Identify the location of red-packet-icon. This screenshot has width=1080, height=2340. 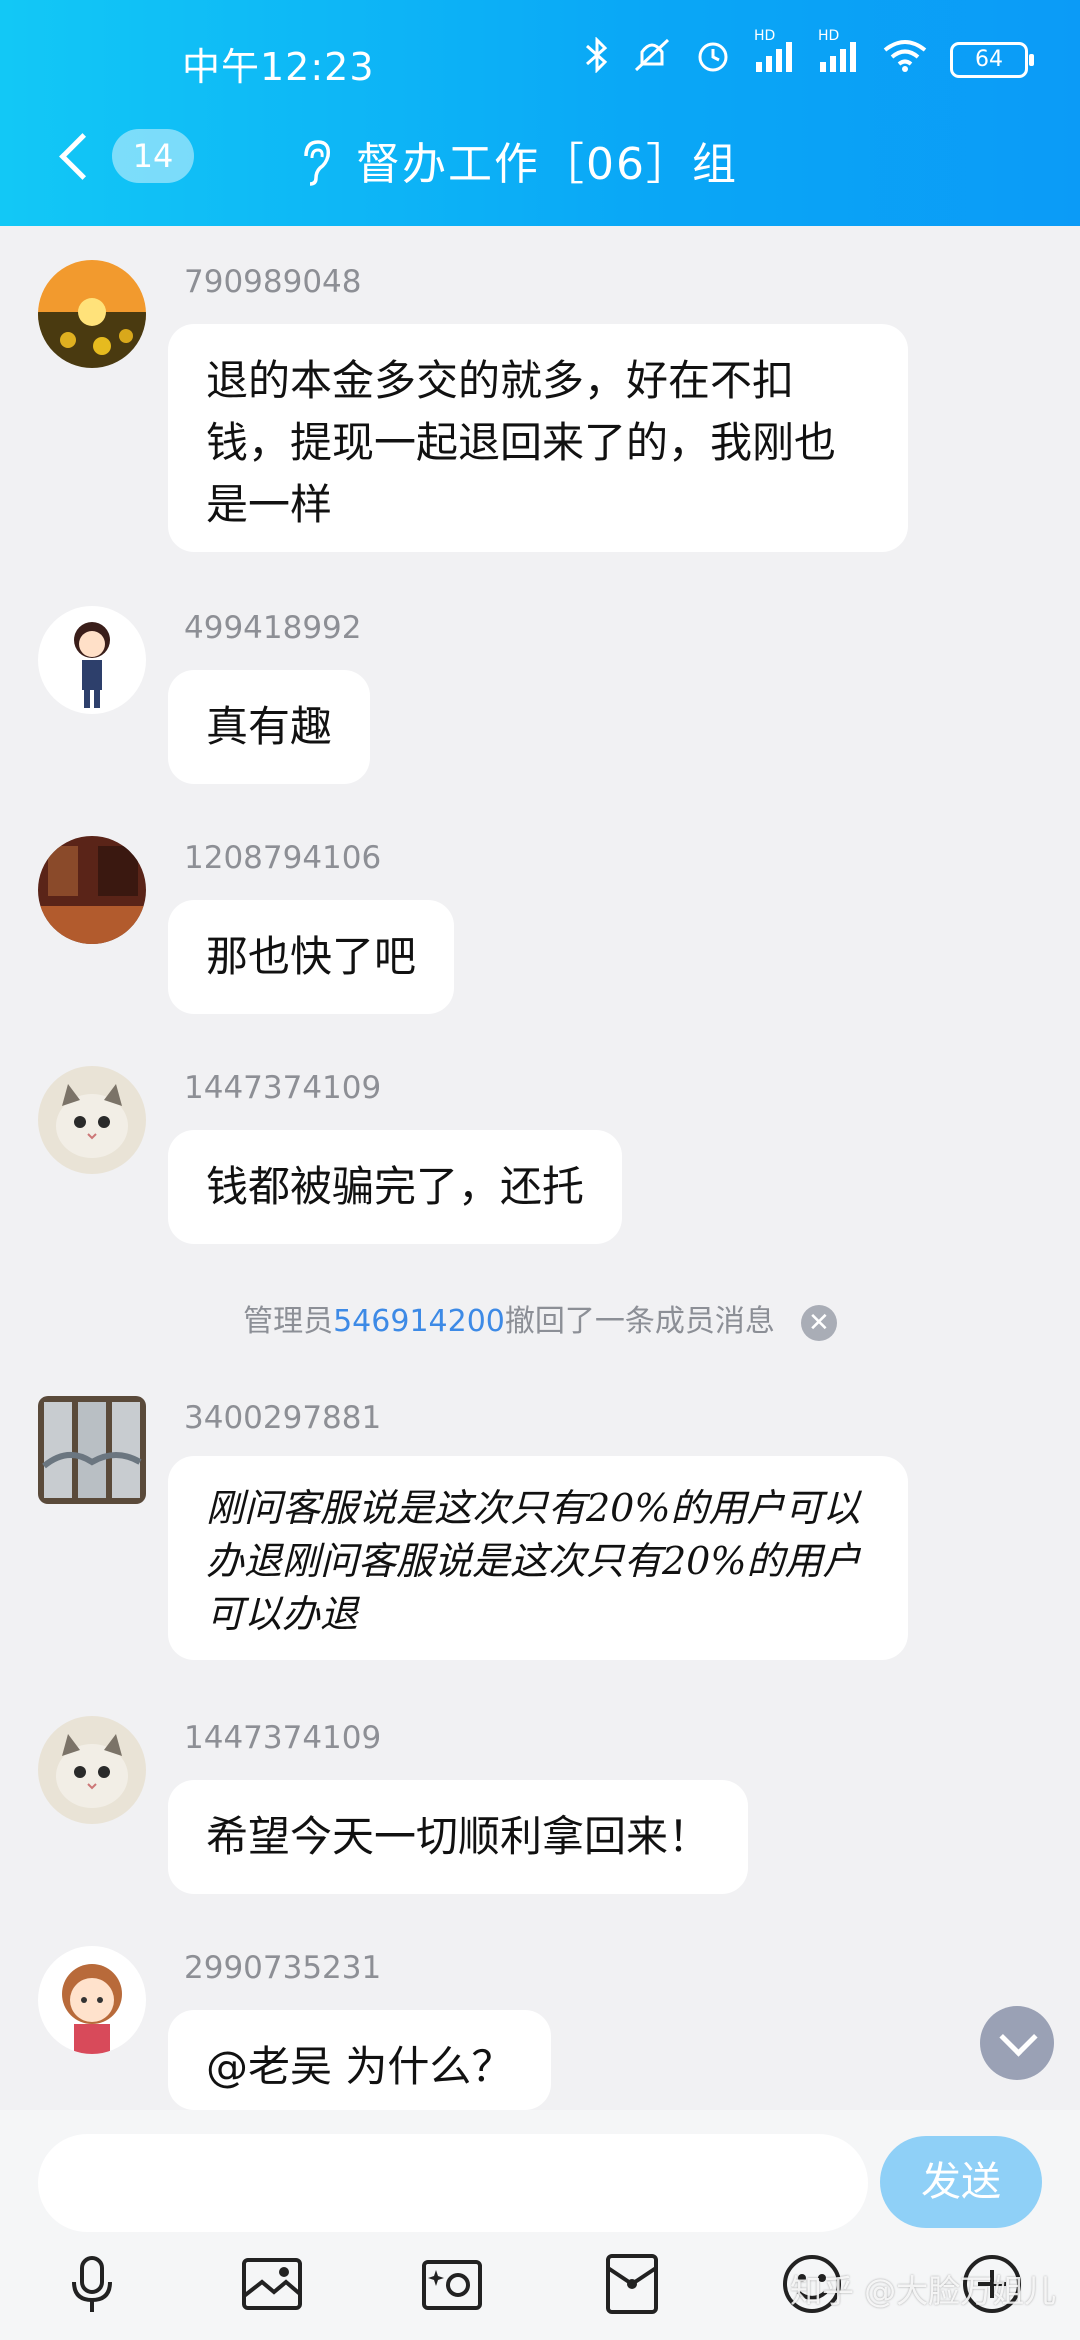
(632, 2284).